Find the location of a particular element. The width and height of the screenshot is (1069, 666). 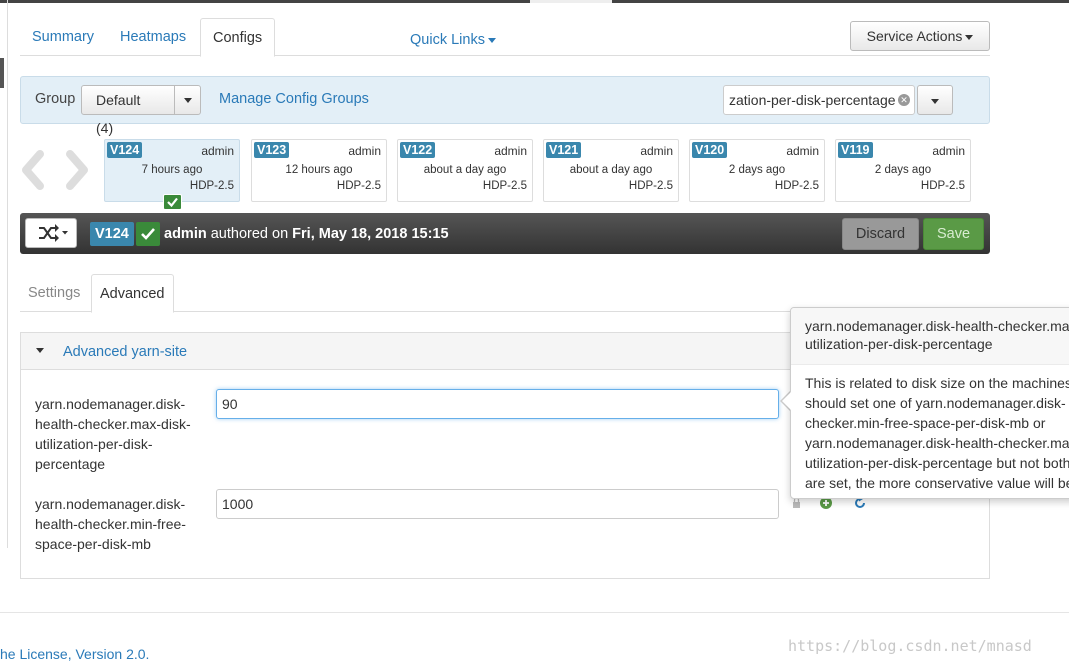

manage-config-groups-link: Manage Config Groups is located at coordinates (294, 99).